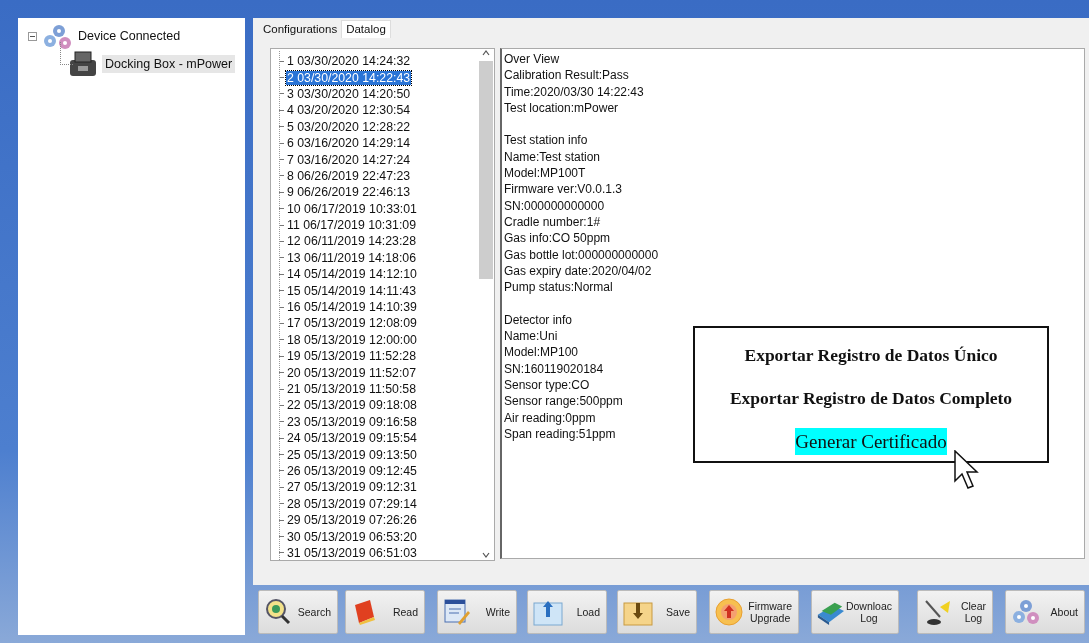 The width and height of the screenshot is (1089, 643). What do you see at coordinates (349, 126) in the screenshot?
I see `datalog-entry: 5 03/20/2020 12:28:22` at bounding box center [349, 126].